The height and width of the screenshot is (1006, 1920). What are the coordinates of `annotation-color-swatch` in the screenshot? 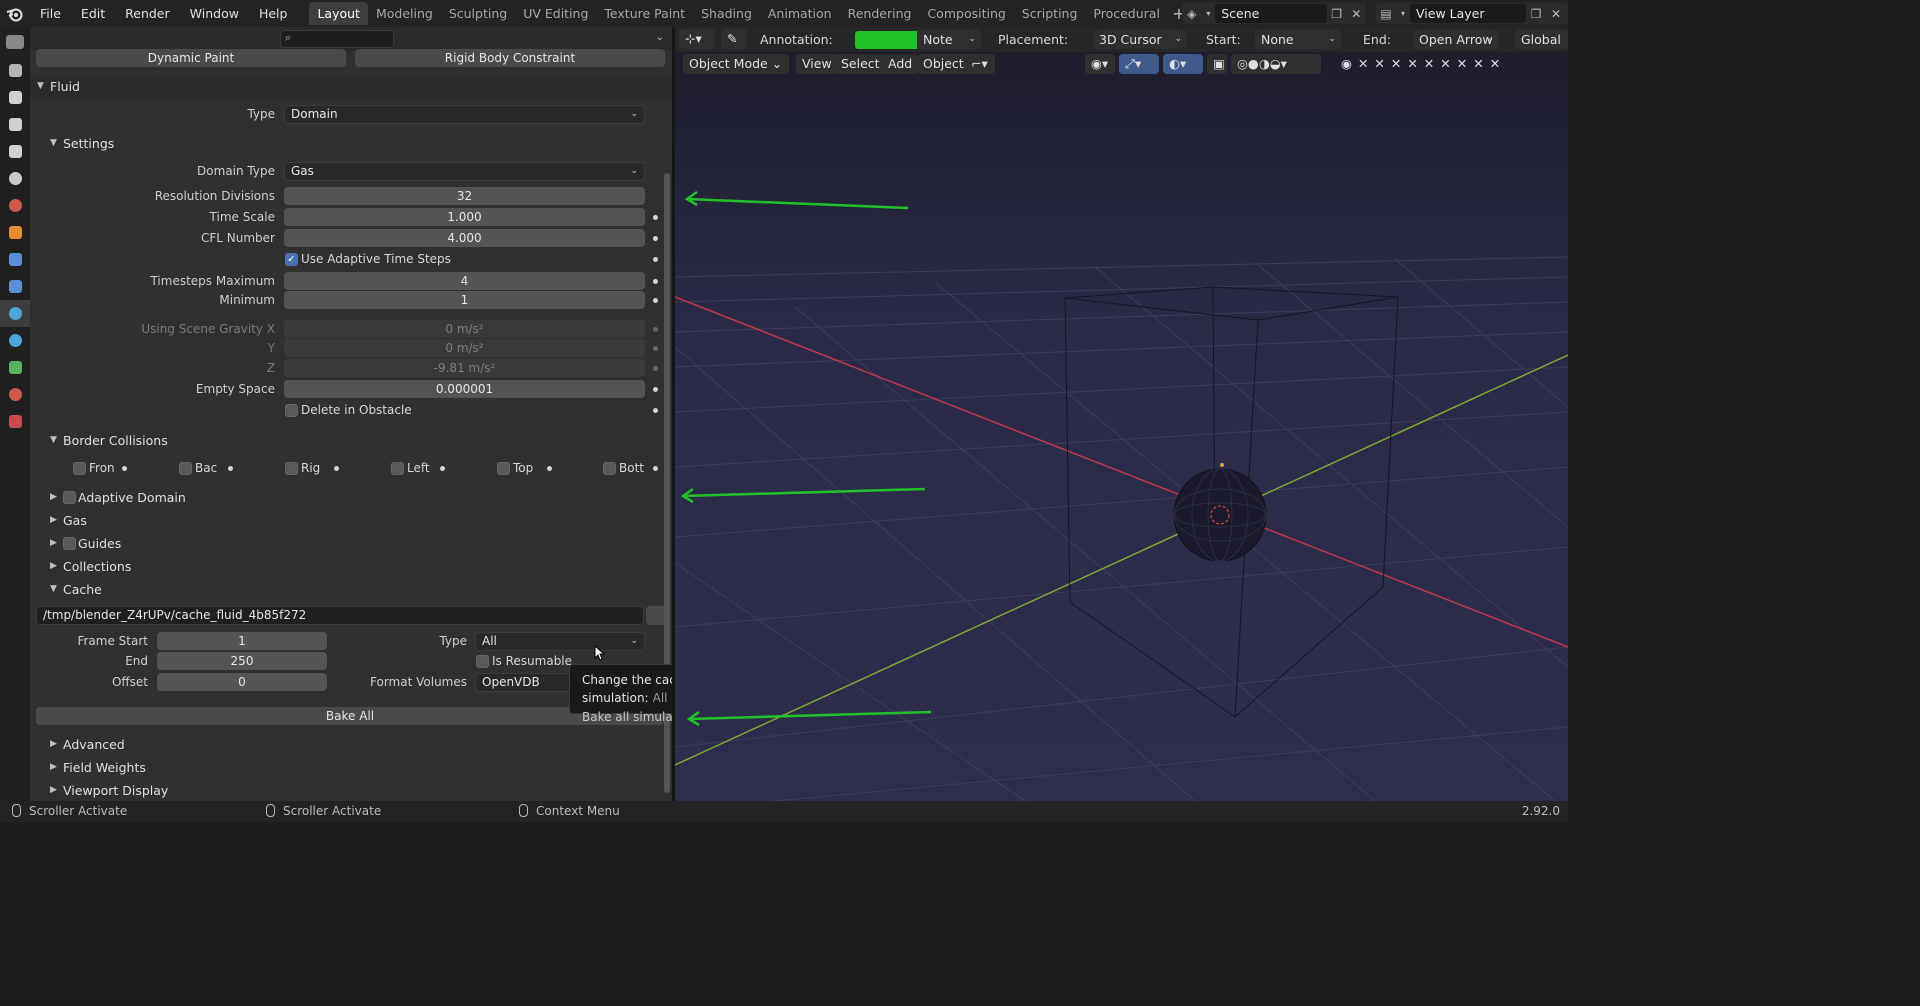 It's located at (886, 40).